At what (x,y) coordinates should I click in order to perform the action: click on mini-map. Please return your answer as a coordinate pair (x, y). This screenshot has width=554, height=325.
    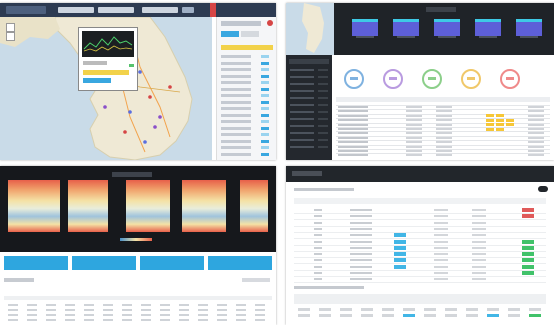
    Looking at the image, I should click on (310, 29).